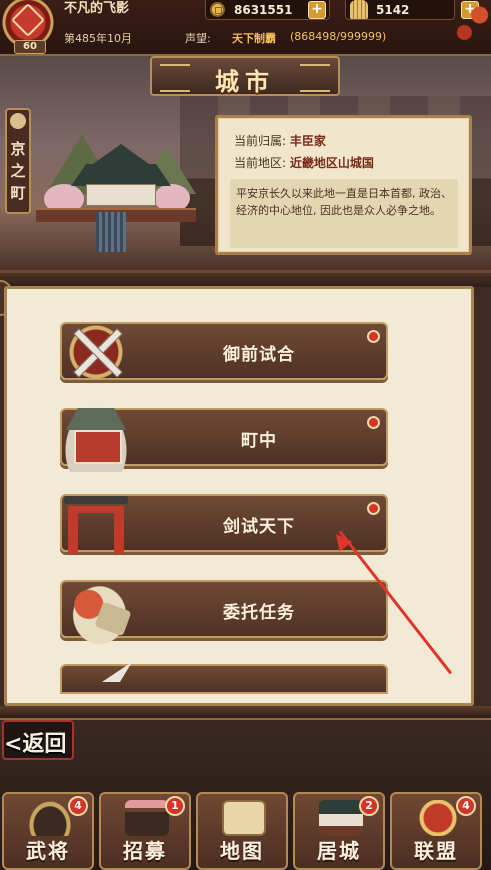 The width and height of the screenshot is (491, 870). I want to click on coin-value: 8631551, so click(263, 10).